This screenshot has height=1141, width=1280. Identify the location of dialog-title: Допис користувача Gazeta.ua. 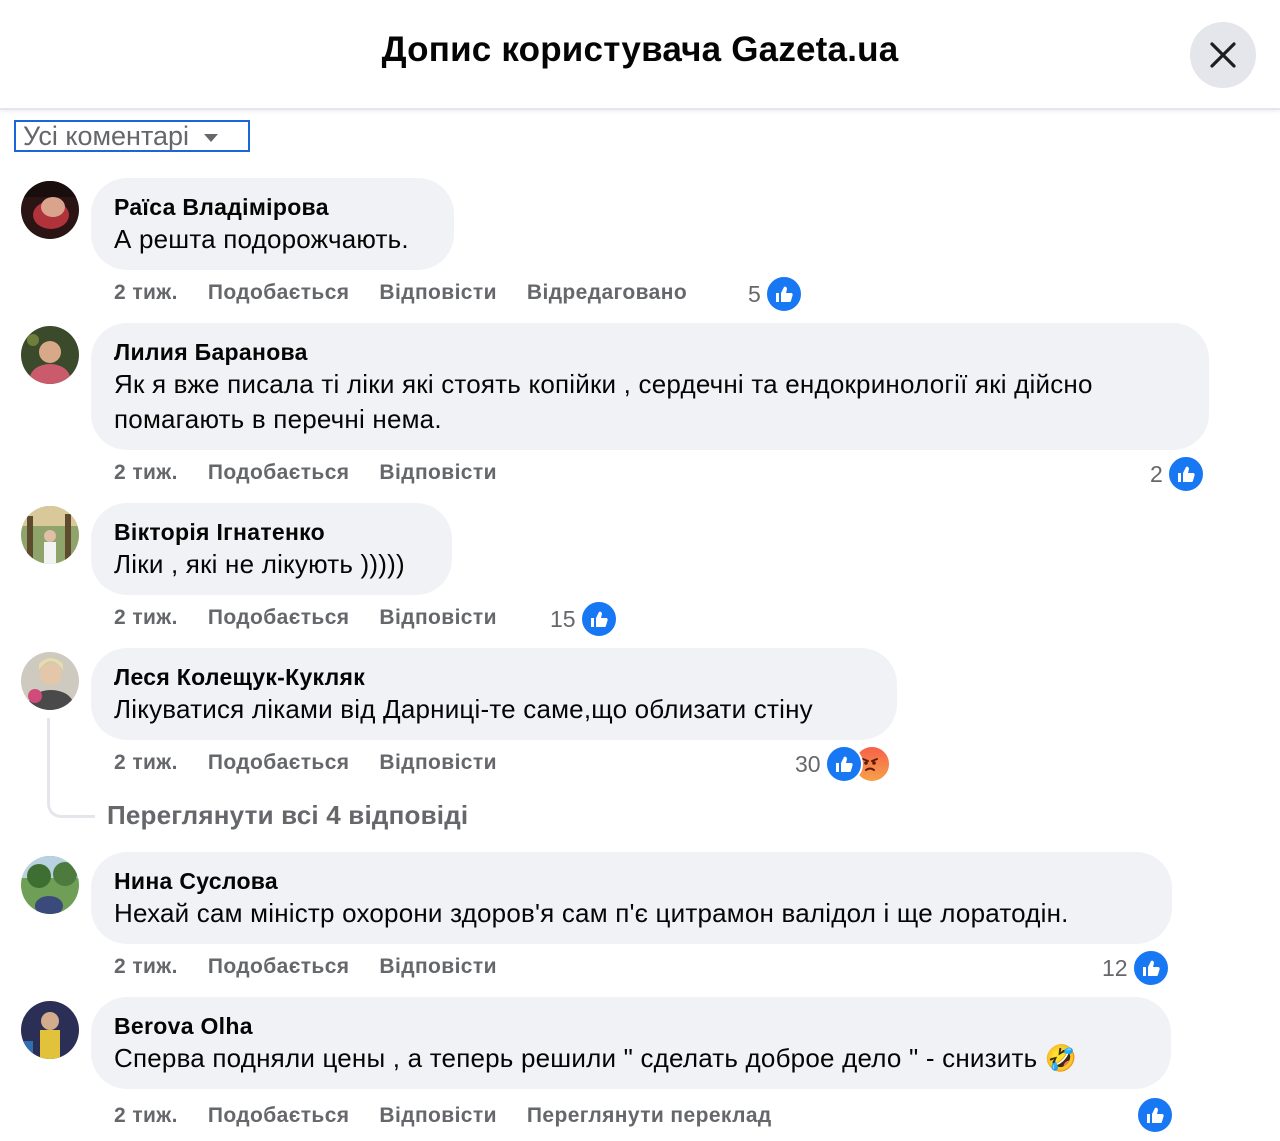
(640, 49).